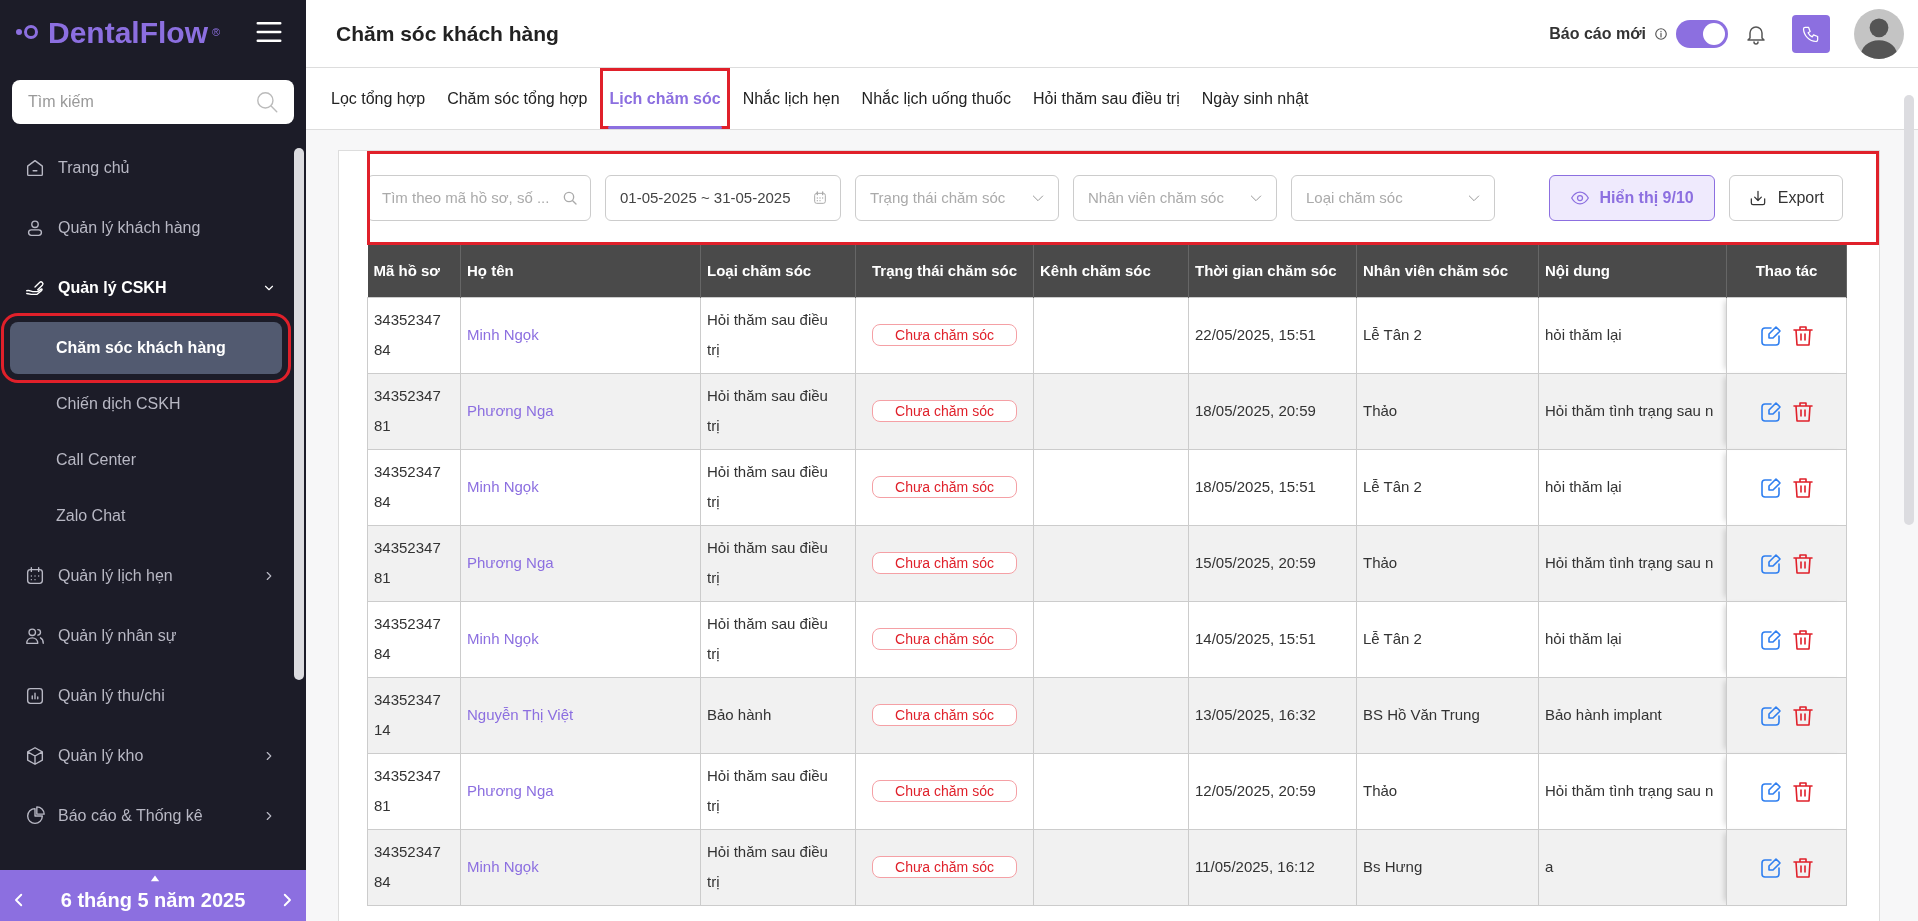 This screenshot has height=921, width=1918. I want to click on search-icon, so click(267, 102).